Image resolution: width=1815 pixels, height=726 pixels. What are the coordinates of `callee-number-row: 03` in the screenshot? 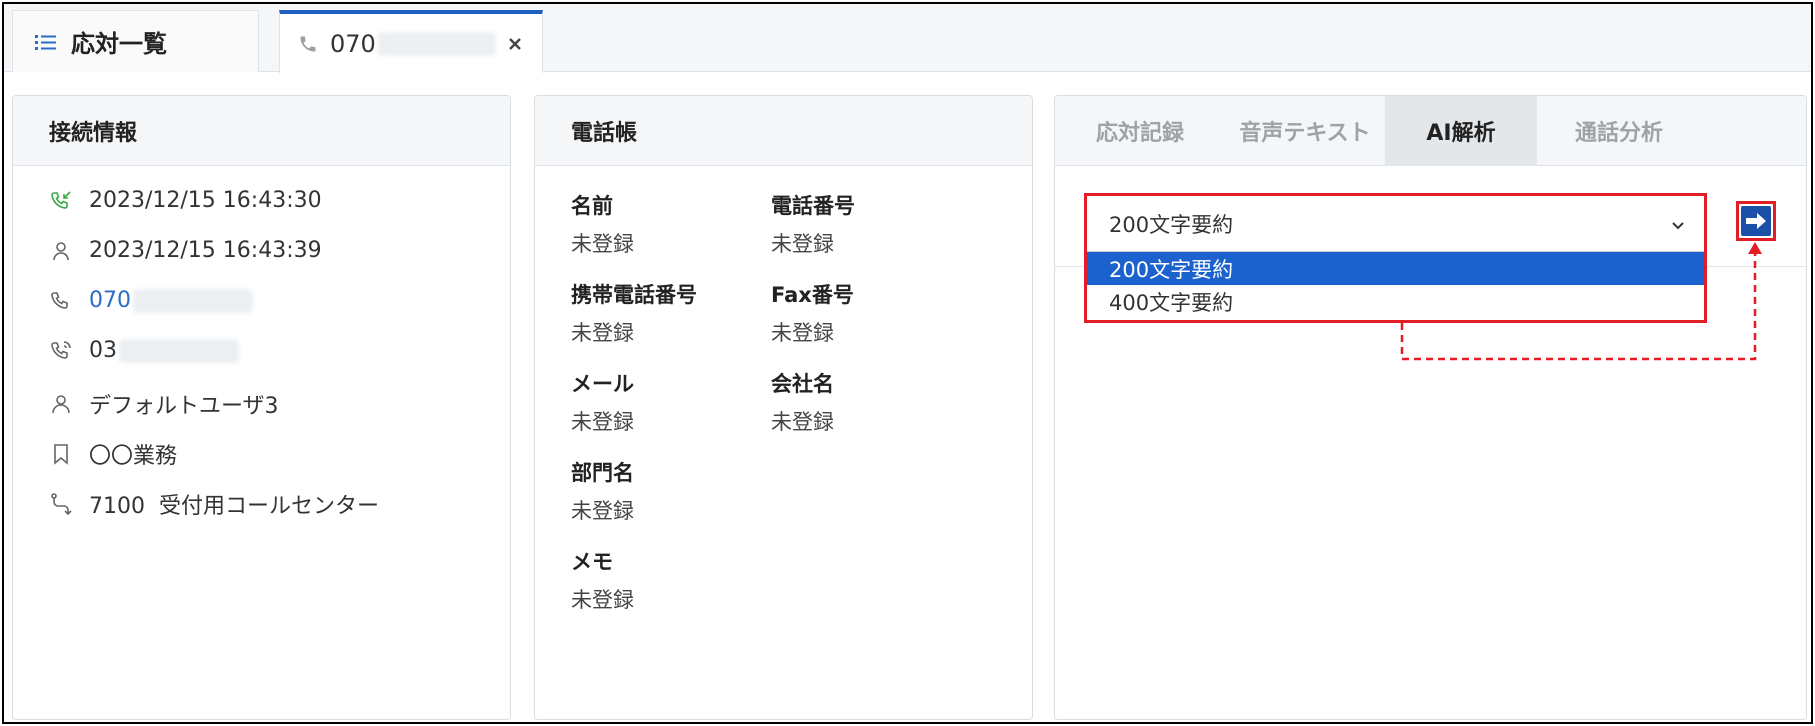 It's located at (144, 350).